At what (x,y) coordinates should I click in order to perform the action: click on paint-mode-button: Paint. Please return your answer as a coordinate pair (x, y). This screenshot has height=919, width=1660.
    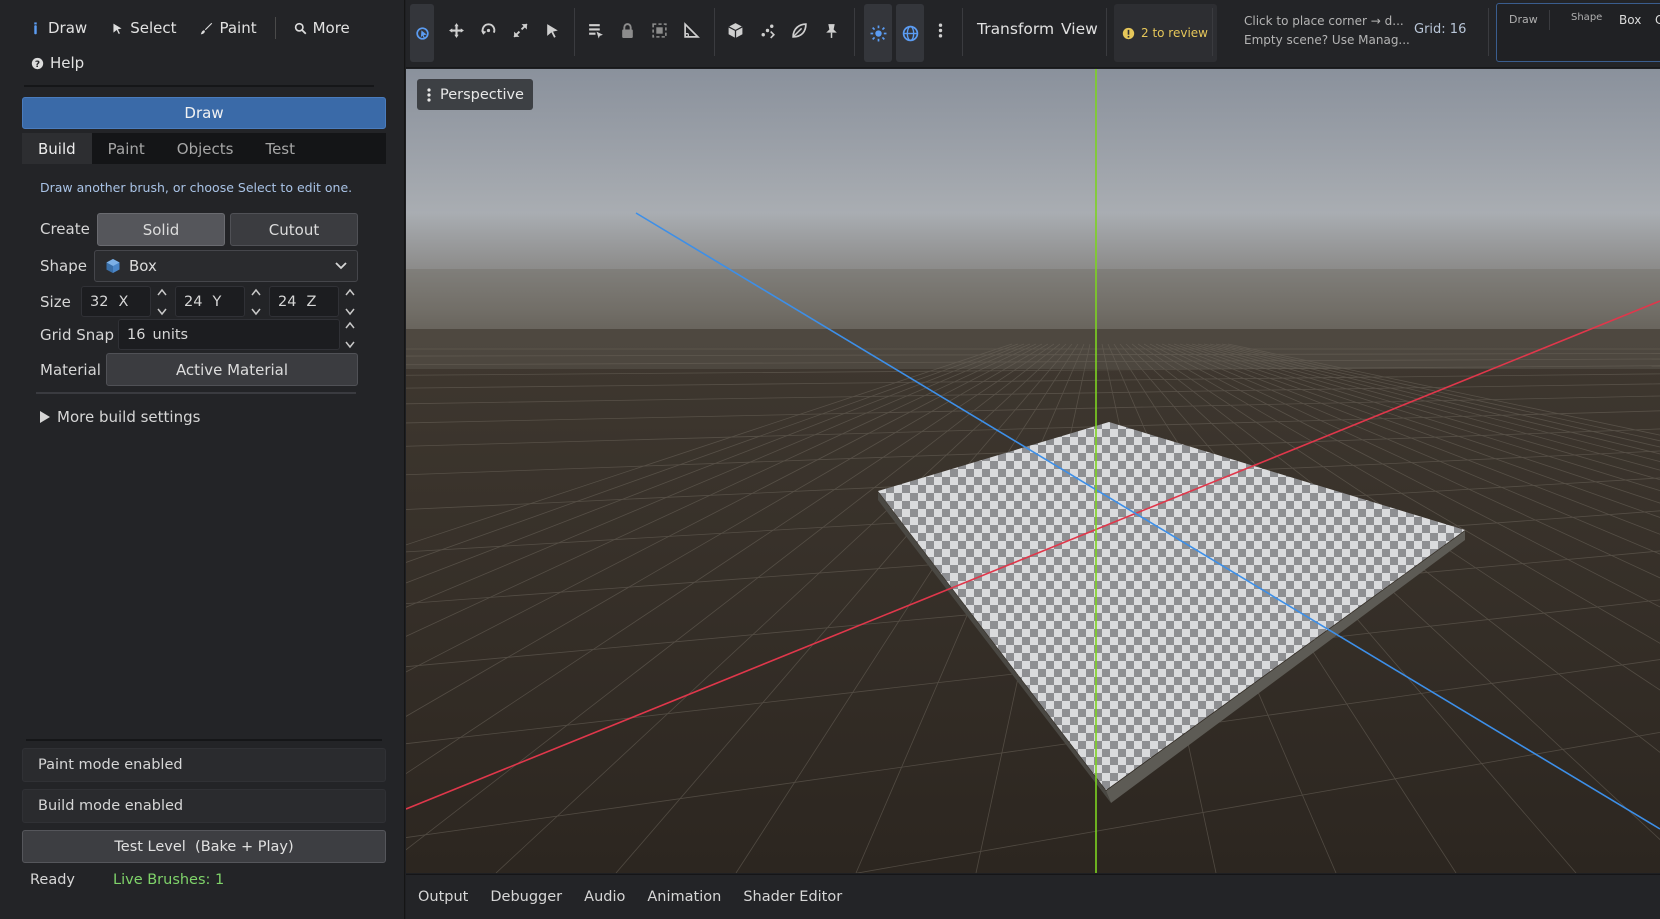
    Looking at the image, I should click on (228, 28).